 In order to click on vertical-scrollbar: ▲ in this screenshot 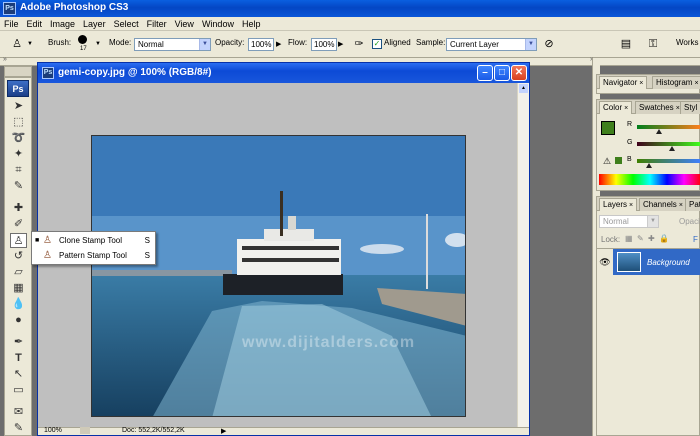, I will do `click(523, 256)`.